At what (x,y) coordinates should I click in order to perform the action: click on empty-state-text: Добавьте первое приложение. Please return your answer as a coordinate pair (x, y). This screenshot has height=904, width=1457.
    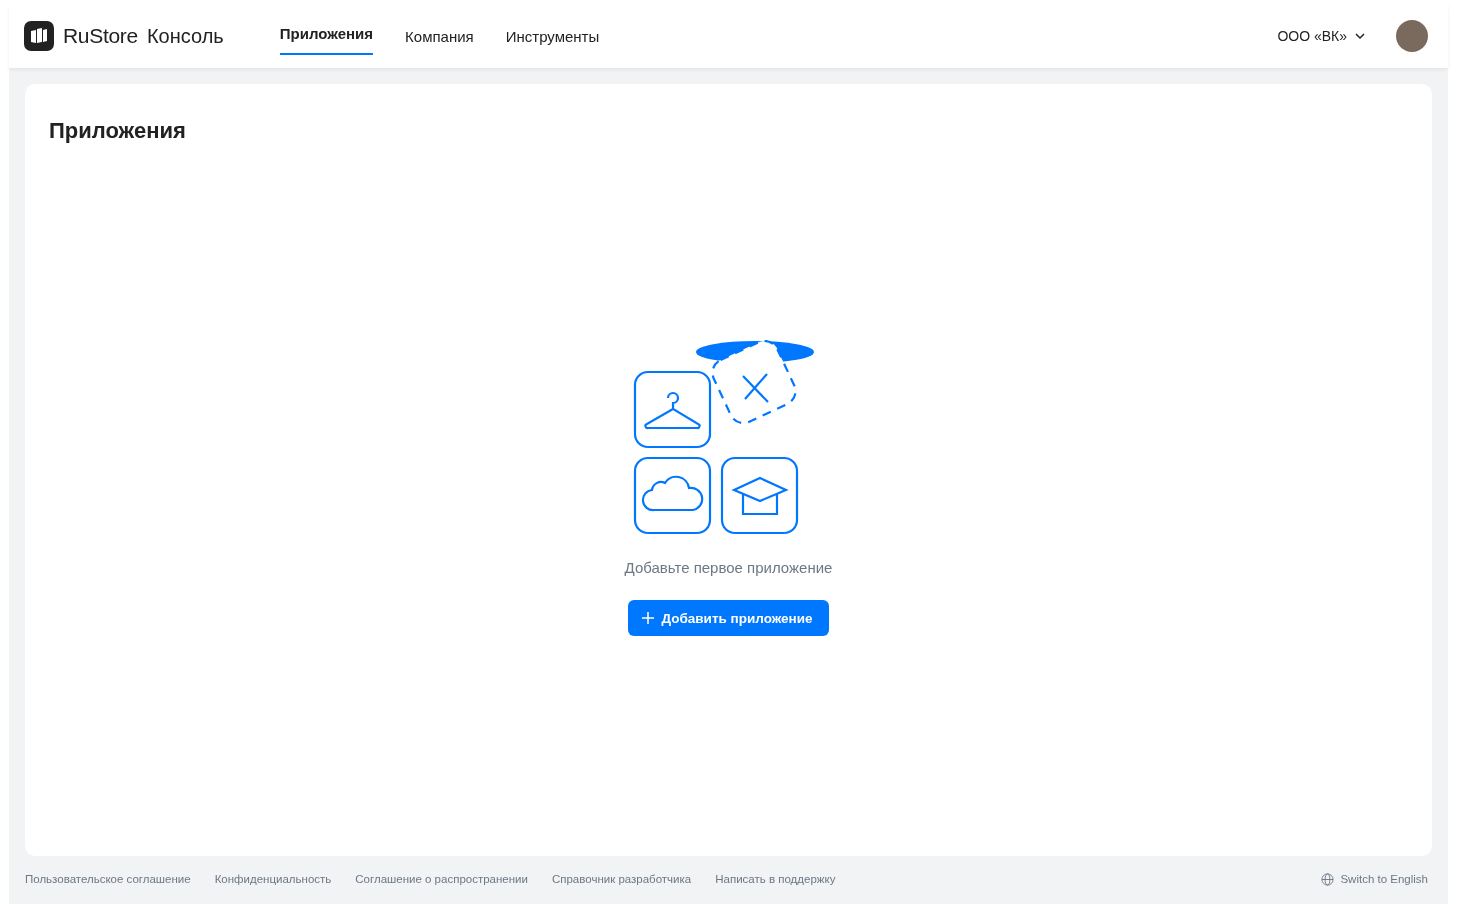
    Looking at the image, I should click on (728, 567).